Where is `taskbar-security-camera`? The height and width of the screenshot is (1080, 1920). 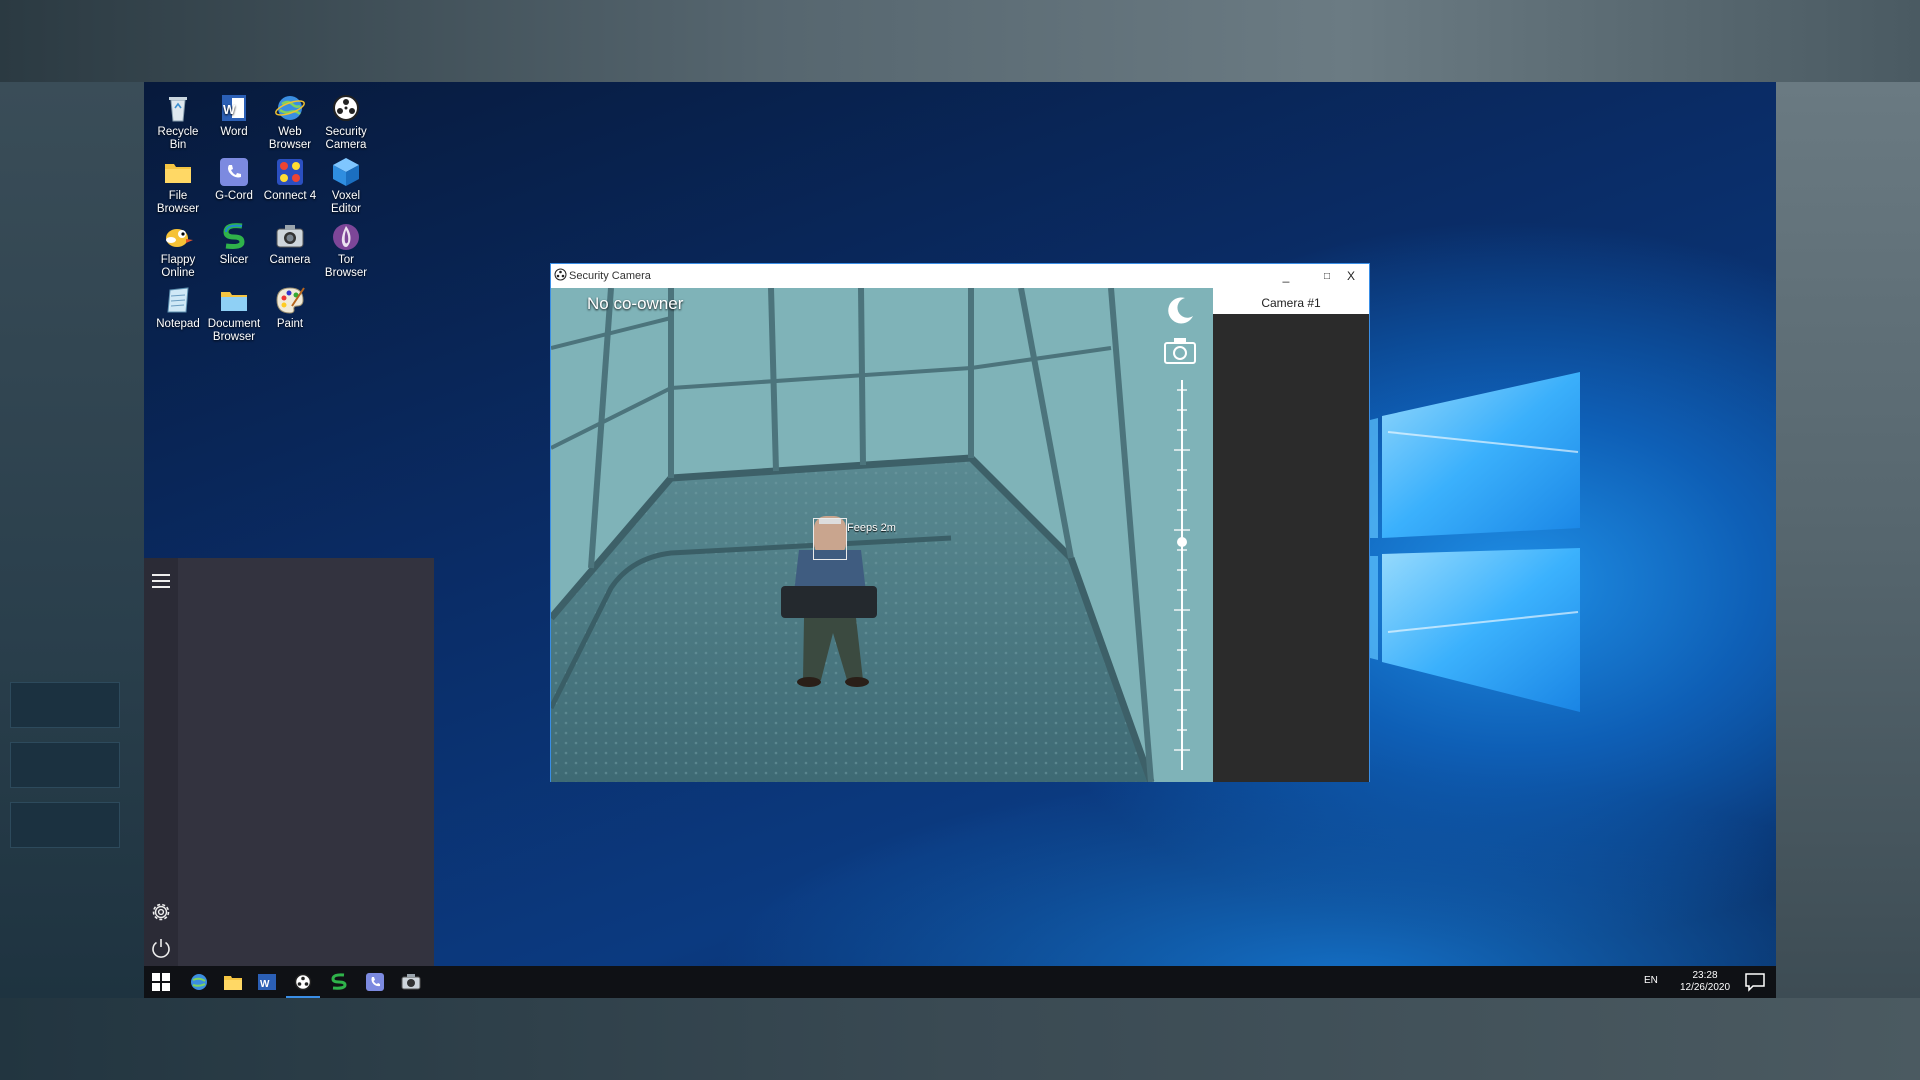 taskbar-security-camera is located at coordinates (303, 983).